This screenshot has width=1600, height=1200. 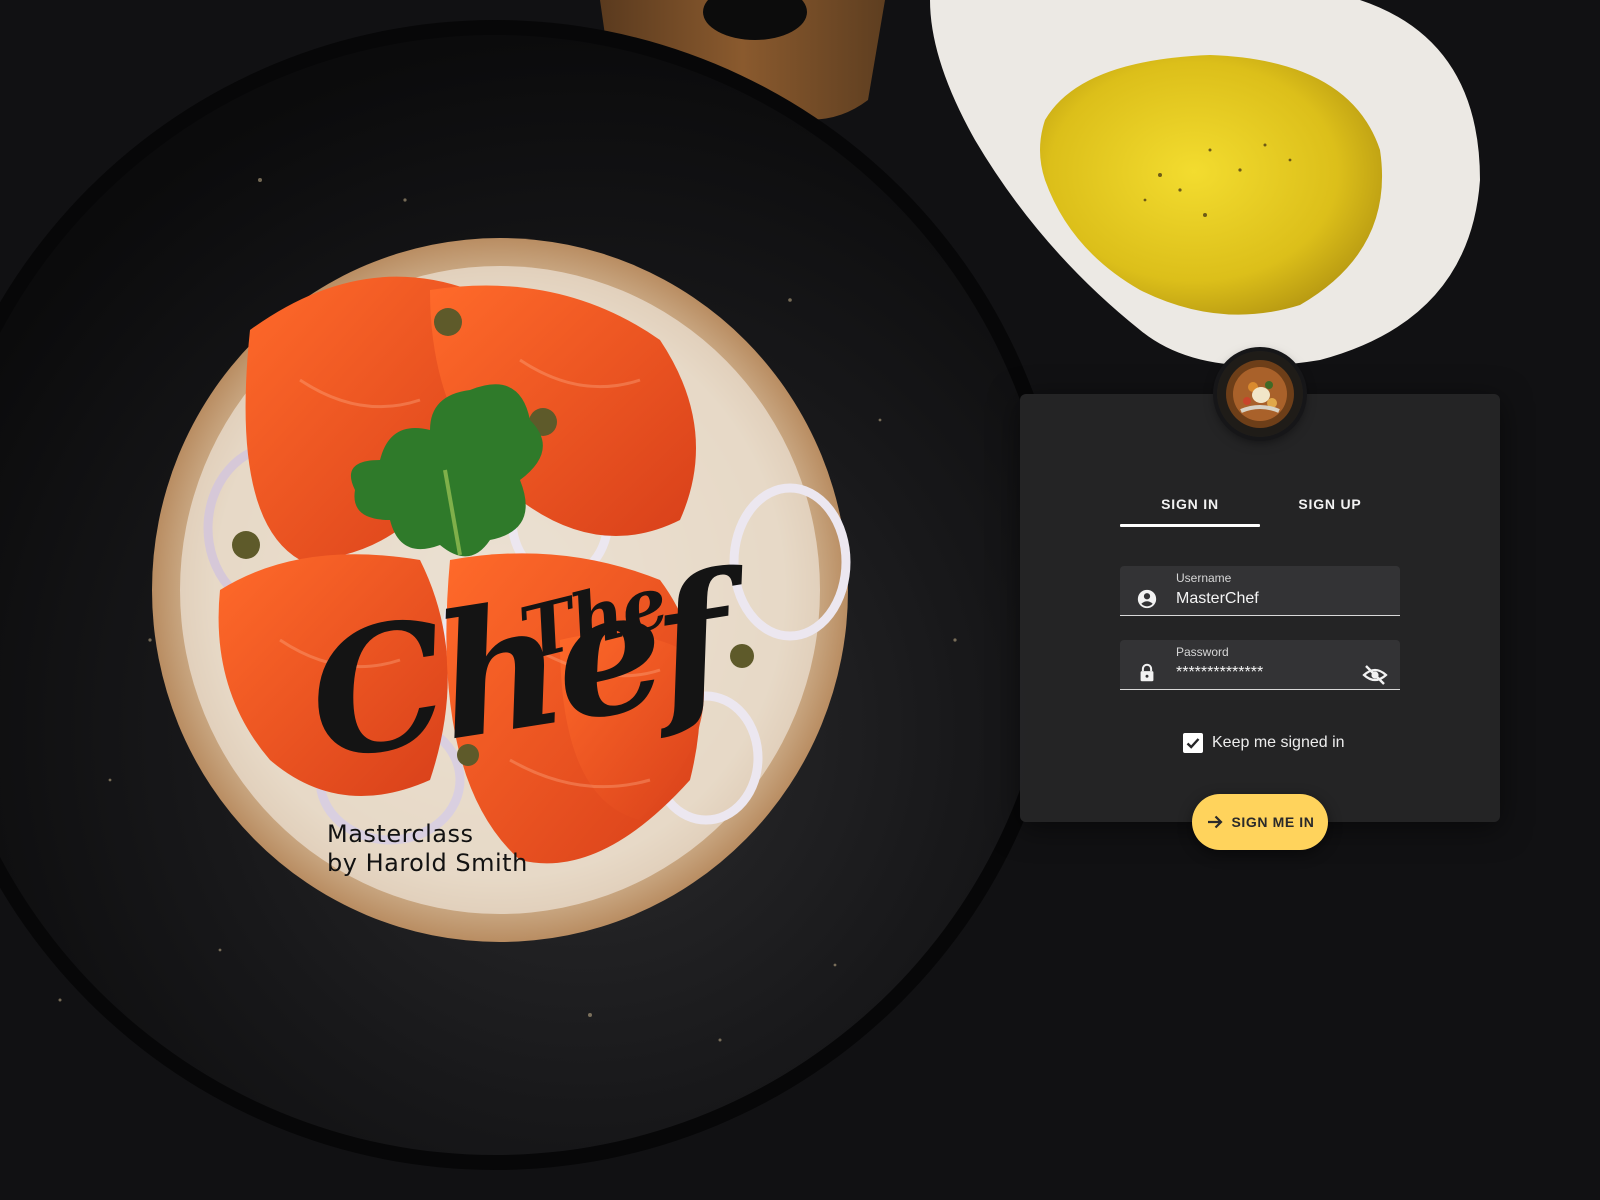 I want to click on password-input, so click(x=1266, y=673).